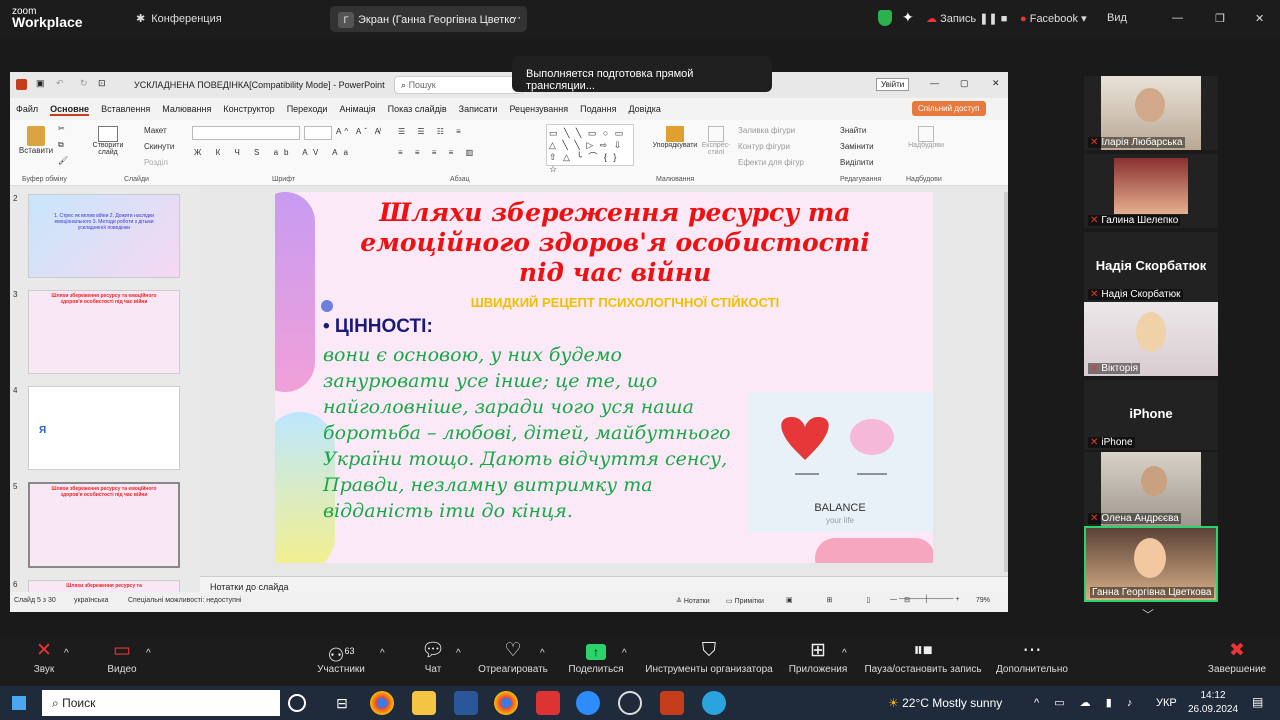 Image resolution: width=1280 pixels, height=720 pixels. Describe the element at coordinates (66, 653) in the screenshot. I see `audio-options: ^` at that location.